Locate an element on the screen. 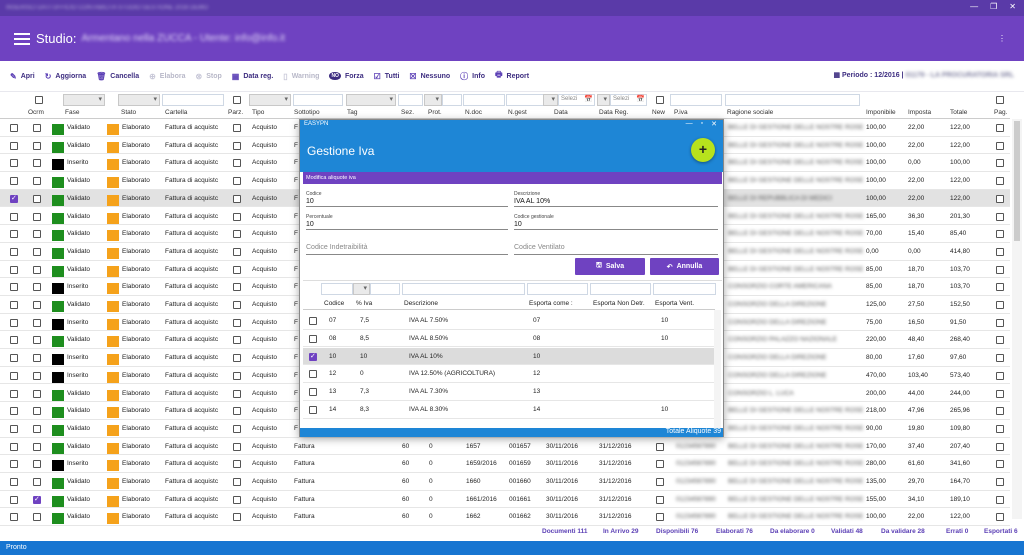  dialog-column-header: Esporta Vent. is located at coordinates (674, 303).